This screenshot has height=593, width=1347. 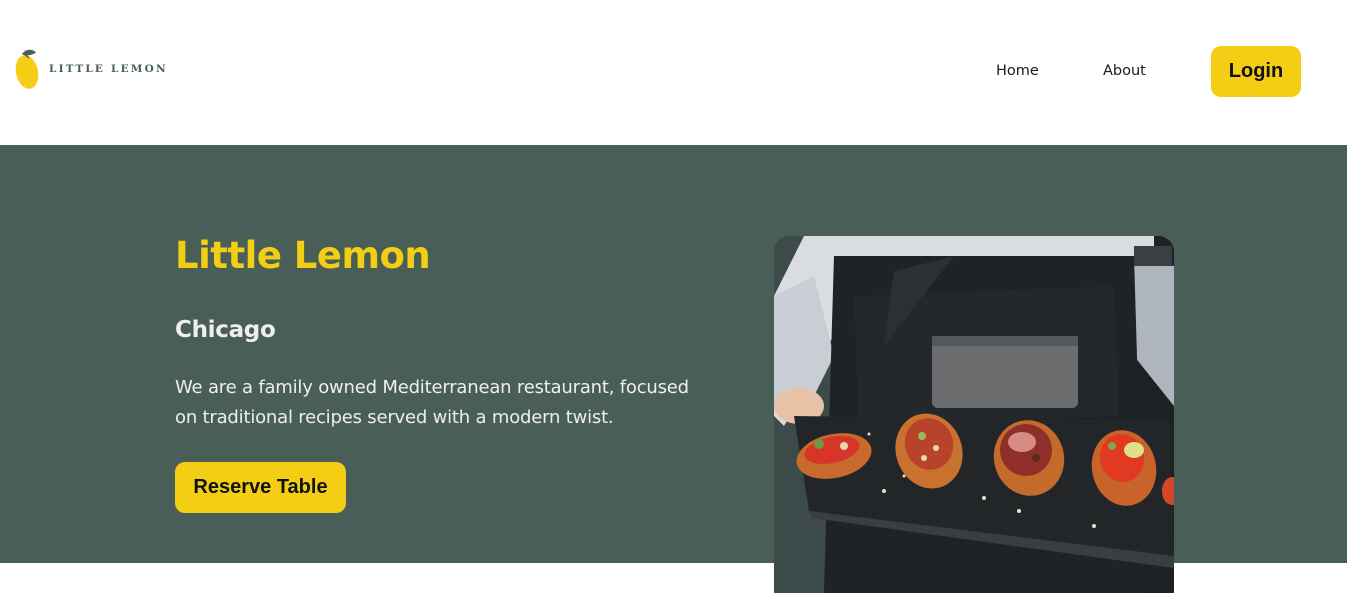 What do you see at coordinates (303, 255) in the screenshot?
I see `hero-title: Little Lemon` at bounding box center [303, 255].